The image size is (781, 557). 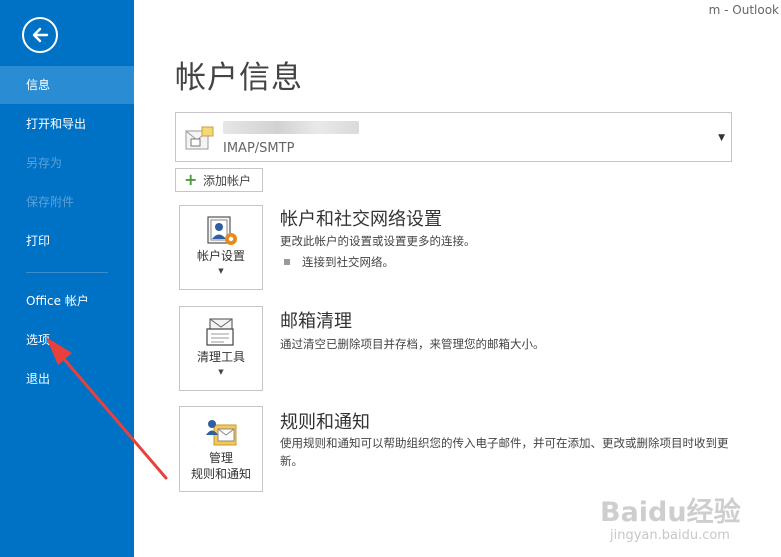 I want to click on baidu-watermark: Baidu经验 jingyan.baidu.com, so click(x=688, y=521).